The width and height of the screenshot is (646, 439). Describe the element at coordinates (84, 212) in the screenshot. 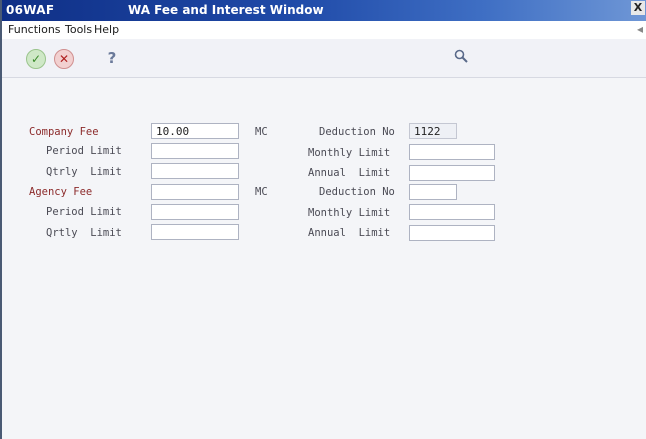

I see `agency-period-limit-label: Period Limit` at that location.